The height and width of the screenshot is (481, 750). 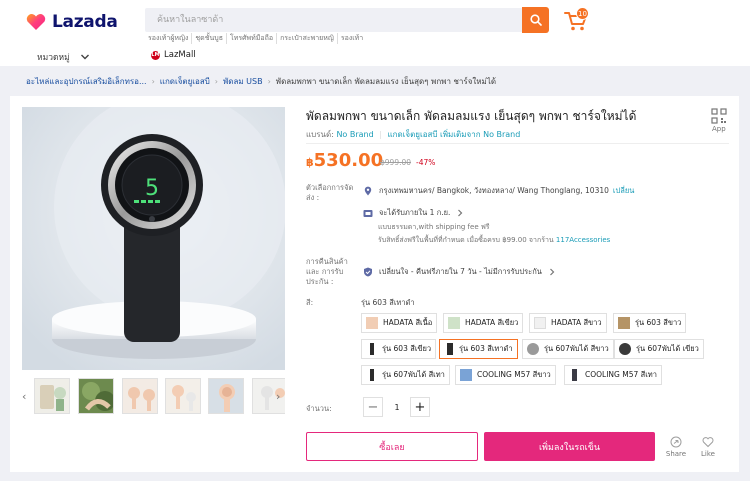 What do you see at coordinates (658, 322) in the screenshot?
I see `variant-label: รุ่น 603 สีขาว` at bounding box center [658, 322].